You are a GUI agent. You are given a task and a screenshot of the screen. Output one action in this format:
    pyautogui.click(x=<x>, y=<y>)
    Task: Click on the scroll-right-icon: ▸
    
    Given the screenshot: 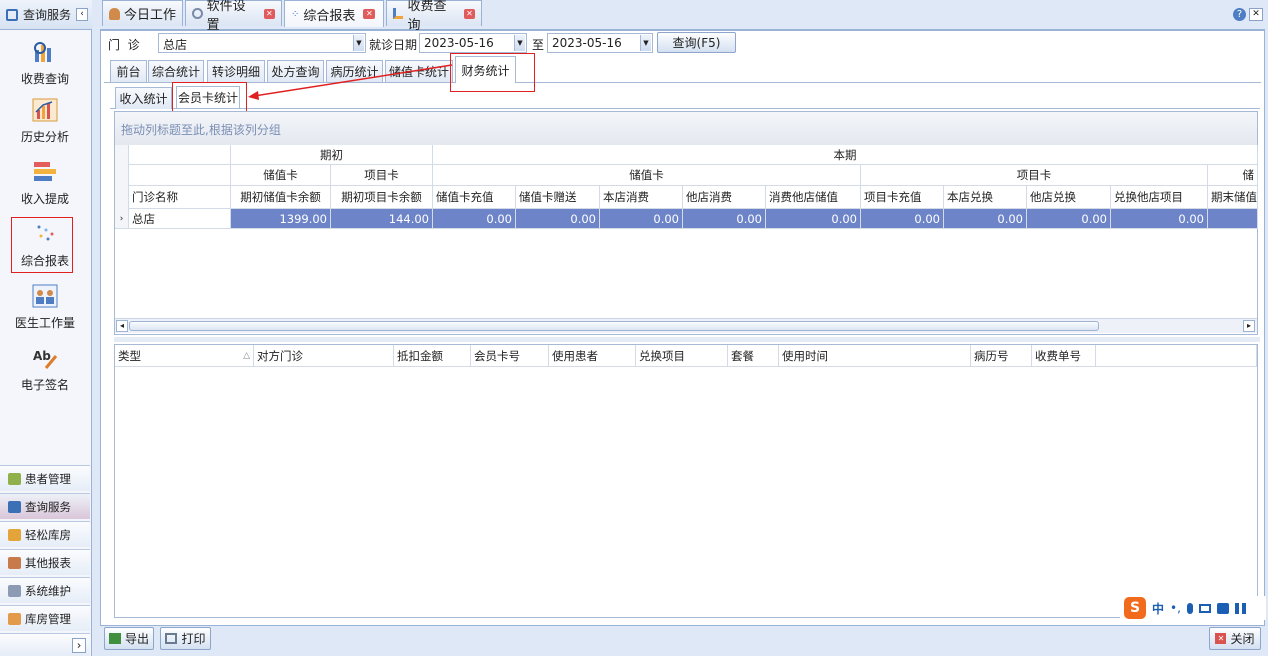 What is the action you would take?
    pyautogui.click(x=1249, y=326)
    